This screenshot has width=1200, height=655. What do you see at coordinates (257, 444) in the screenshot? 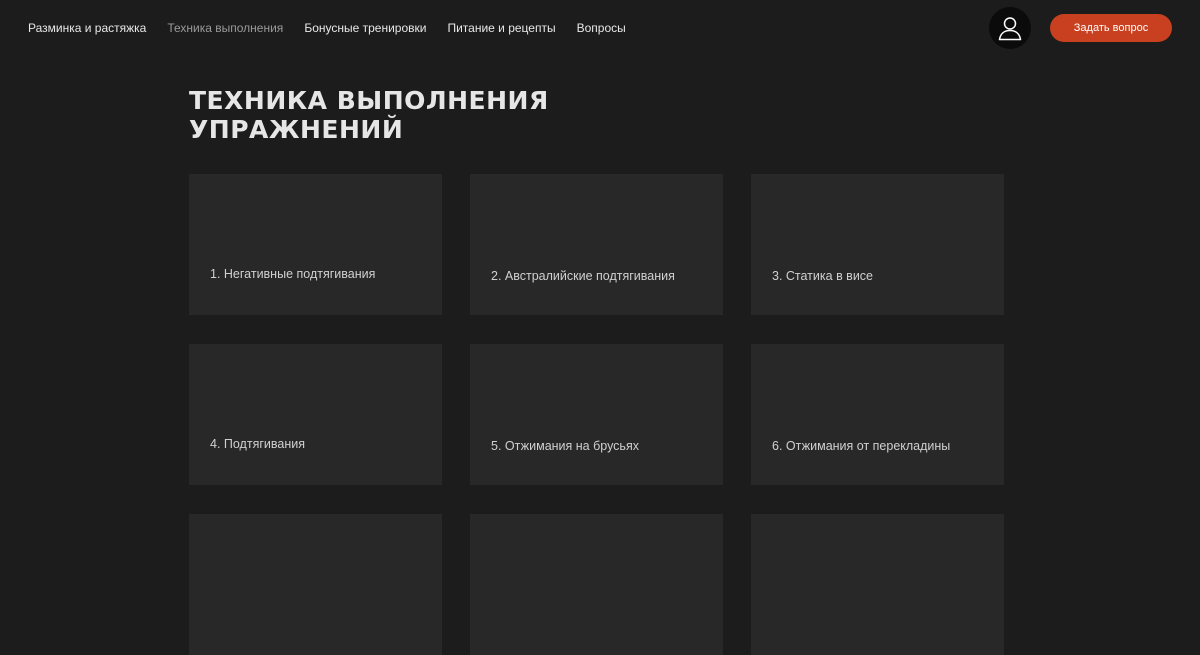
I see `exercise-card-label: 4. Подтягивания` at bounding box center [257, 444].